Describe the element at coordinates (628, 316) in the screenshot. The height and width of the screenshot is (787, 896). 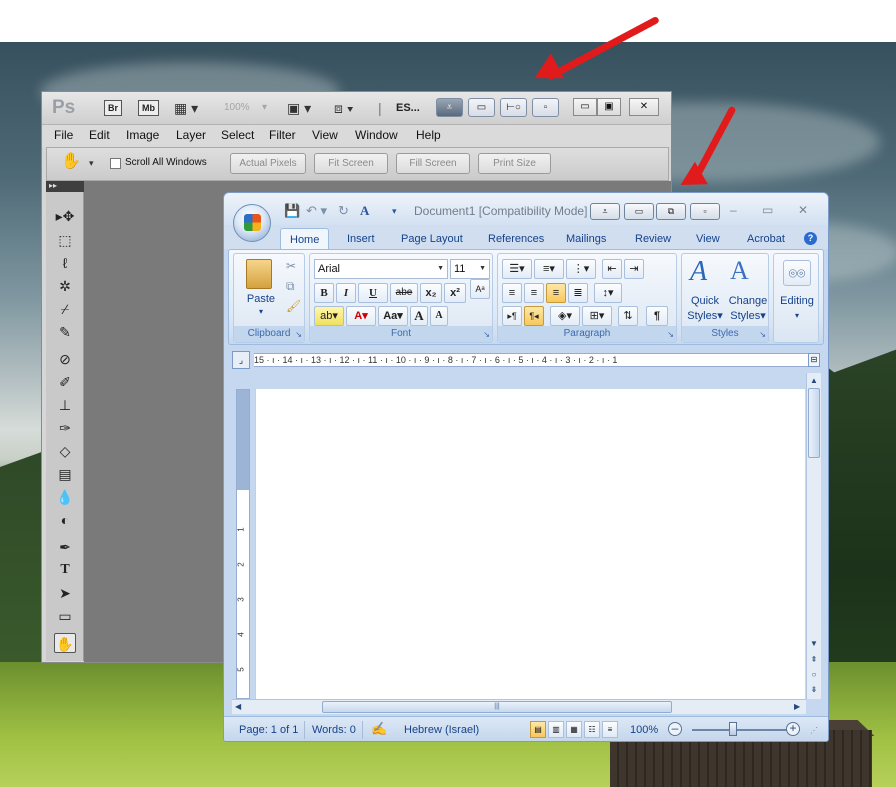
I see `sort-icon: ⇅` at that location.